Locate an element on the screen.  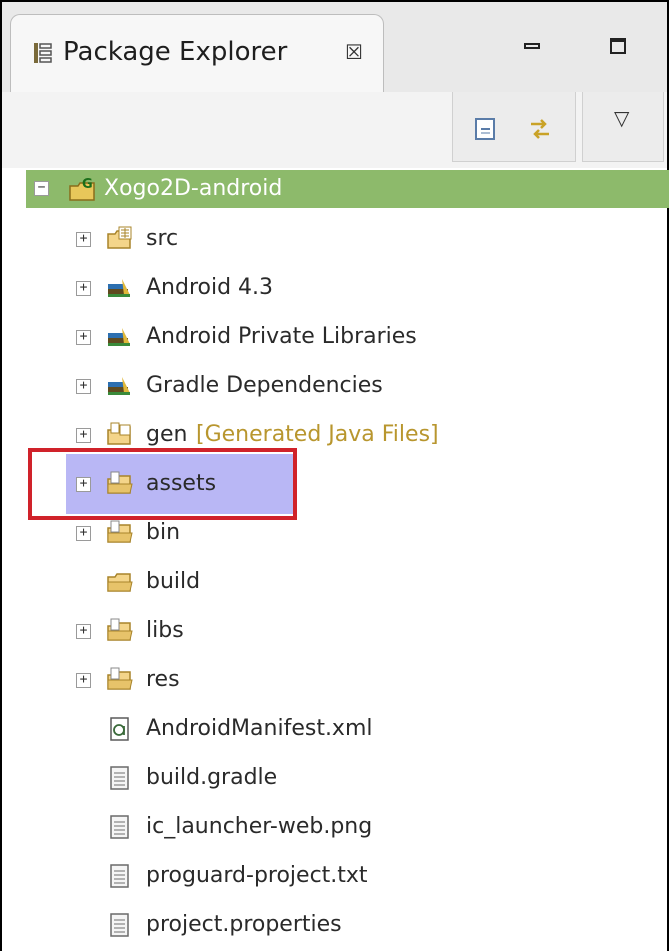
tree-item-label: libs is located at coordinates (165, 630).